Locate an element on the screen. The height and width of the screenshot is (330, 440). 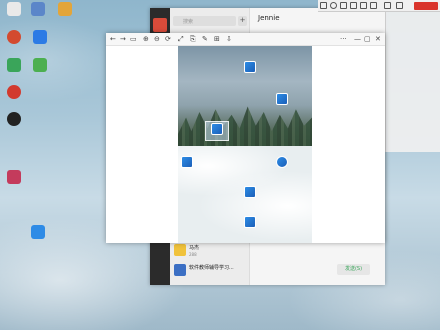
fit-icon: ▭ is located at coordinates (133, 39).